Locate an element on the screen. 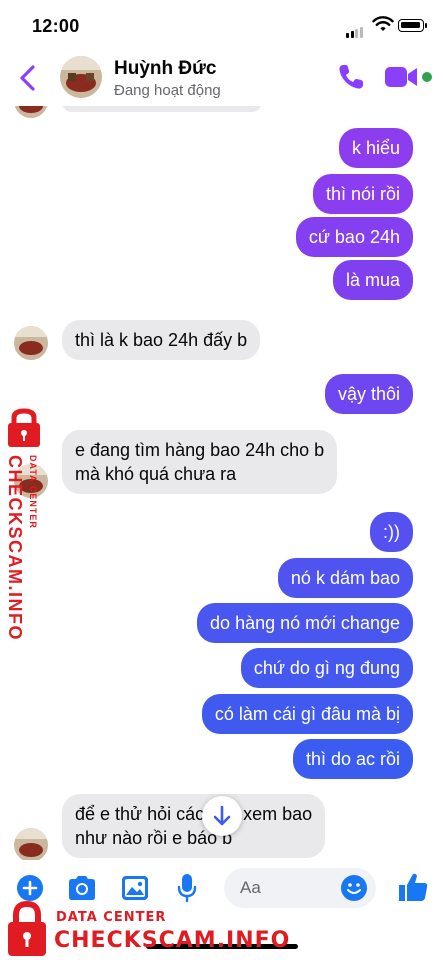 This screenshot has height=960, width=443. watermark-bottom-subtitle: DATA CENTER is located at coordinates (111, 917).